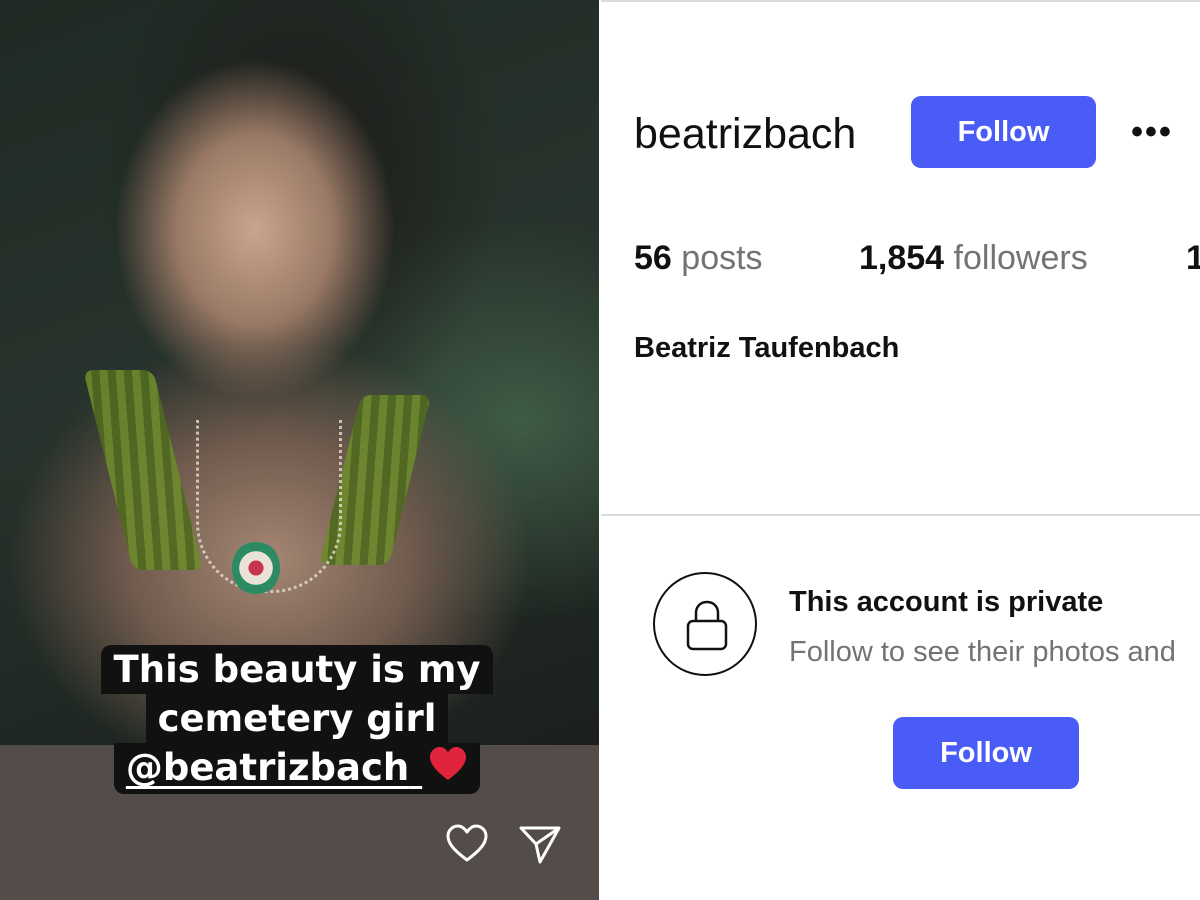  Describe the element at coordinates (143, 470) in the screenshot. I see `dress-strap-left` at that location.